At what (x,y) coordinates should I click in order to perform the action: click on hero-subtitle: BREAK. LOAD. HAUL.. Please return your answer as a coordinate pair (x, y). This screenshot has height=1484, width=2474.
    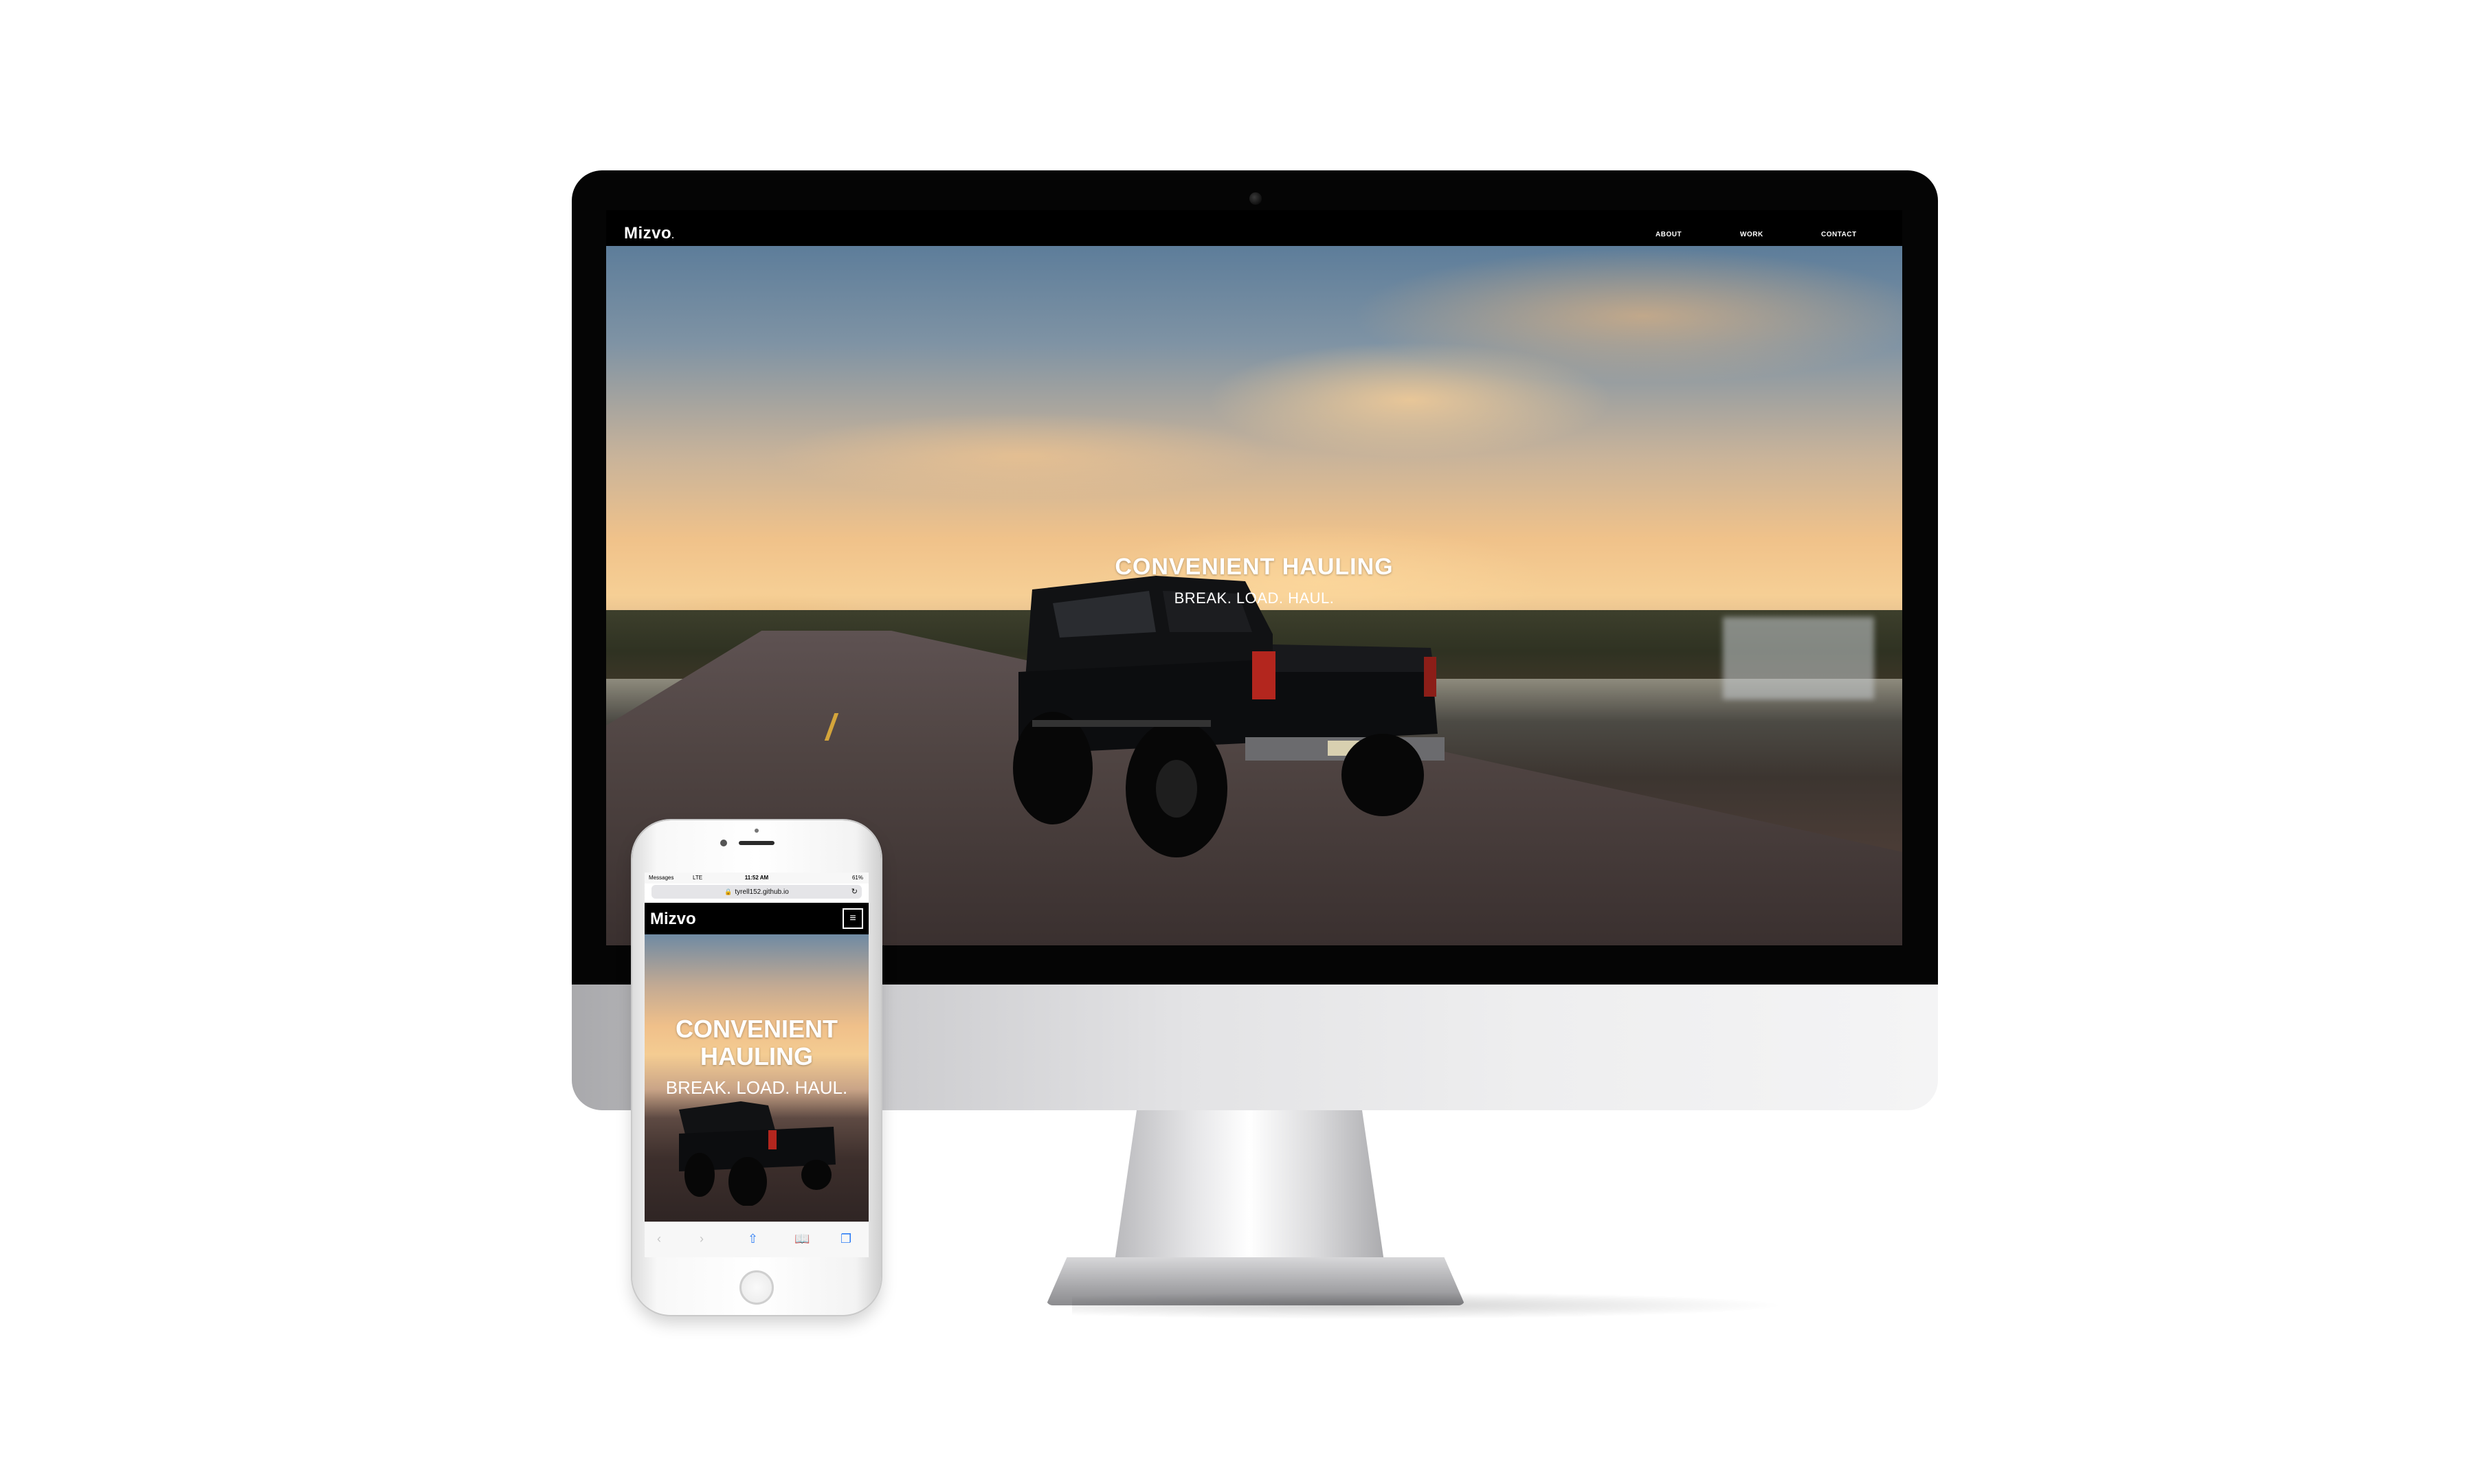
    Looking at the image, I should click on (1254, 598).